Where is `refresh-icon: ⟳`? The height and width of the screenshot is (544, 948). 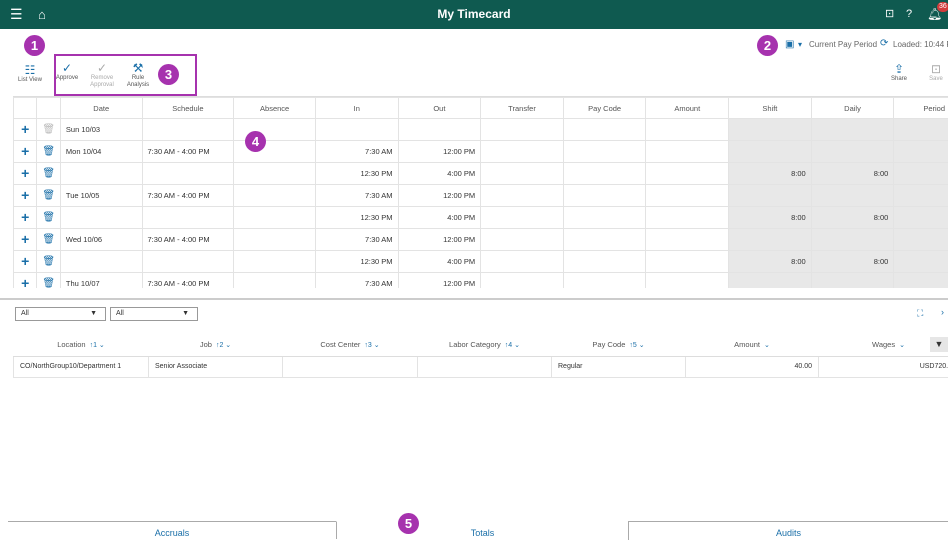
refresh-icon: ⟳ is located at coordinates (884, 43).